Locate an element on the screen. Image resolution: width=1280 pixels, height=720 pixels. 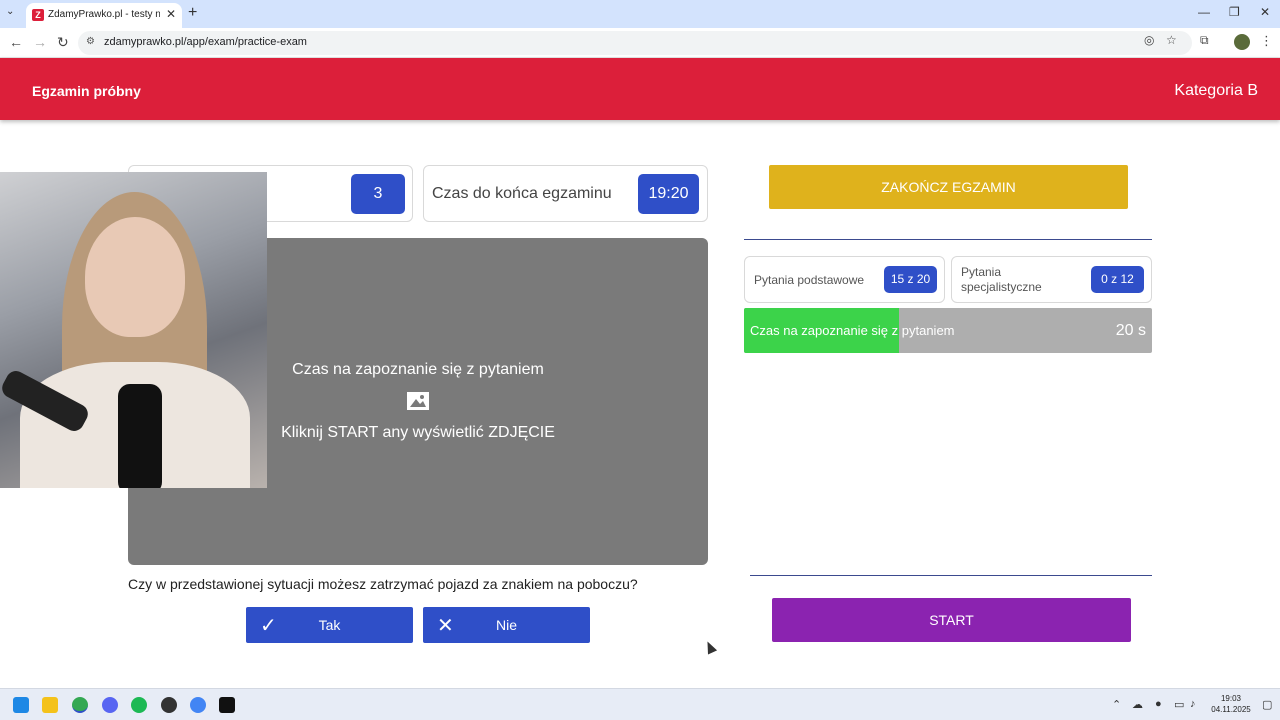
star-icon: ☆ is located at coordinates (1171, 40).